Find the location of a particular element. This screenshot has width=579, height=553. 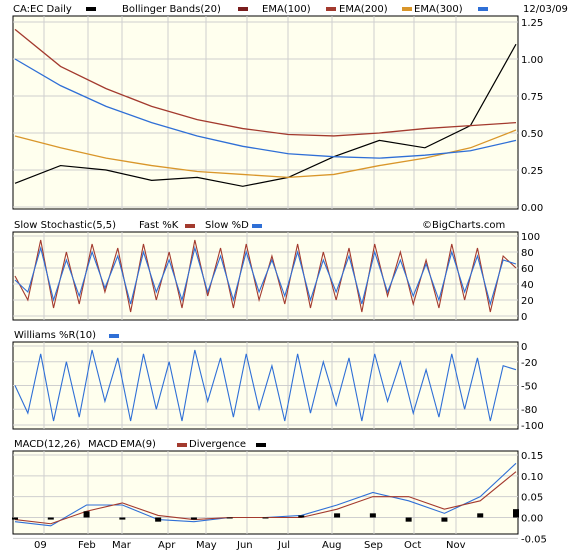

x-tick-label: Apr is located at coordinates (167, 545).